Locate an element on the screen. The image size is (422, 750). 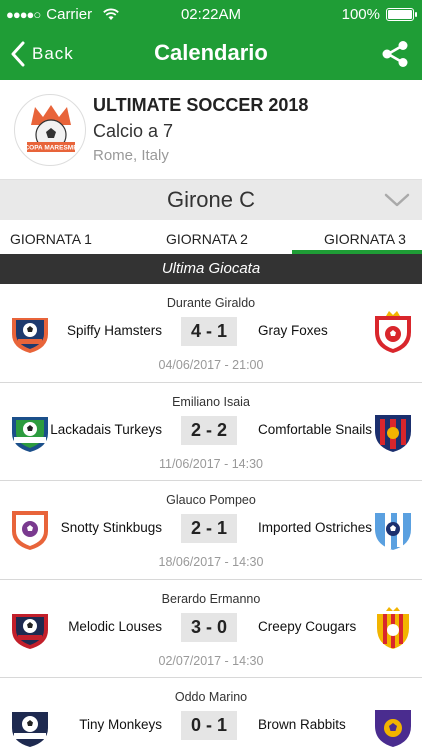
home-team: Spiffy Hamsters is located at coordinates (114, 330).